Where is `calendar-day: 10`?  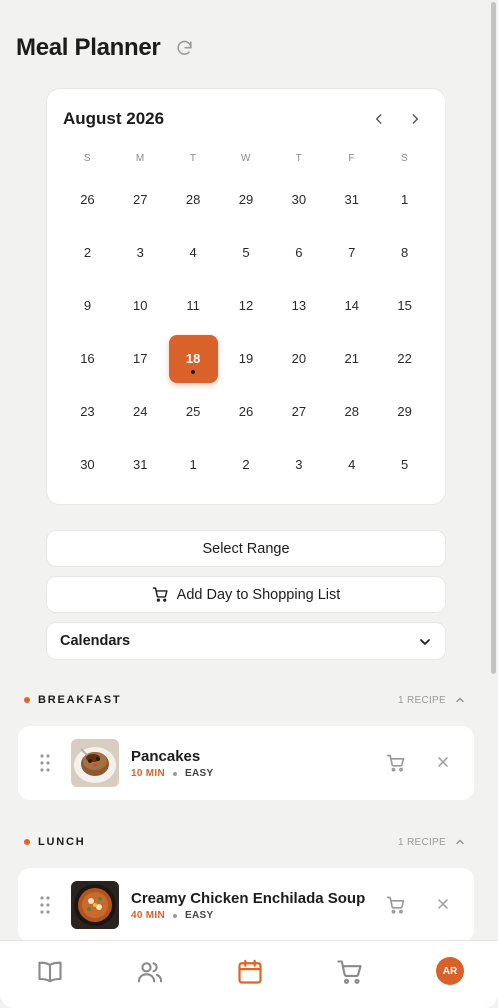 calendar-day: 10 is located at coordinates (140, 305).